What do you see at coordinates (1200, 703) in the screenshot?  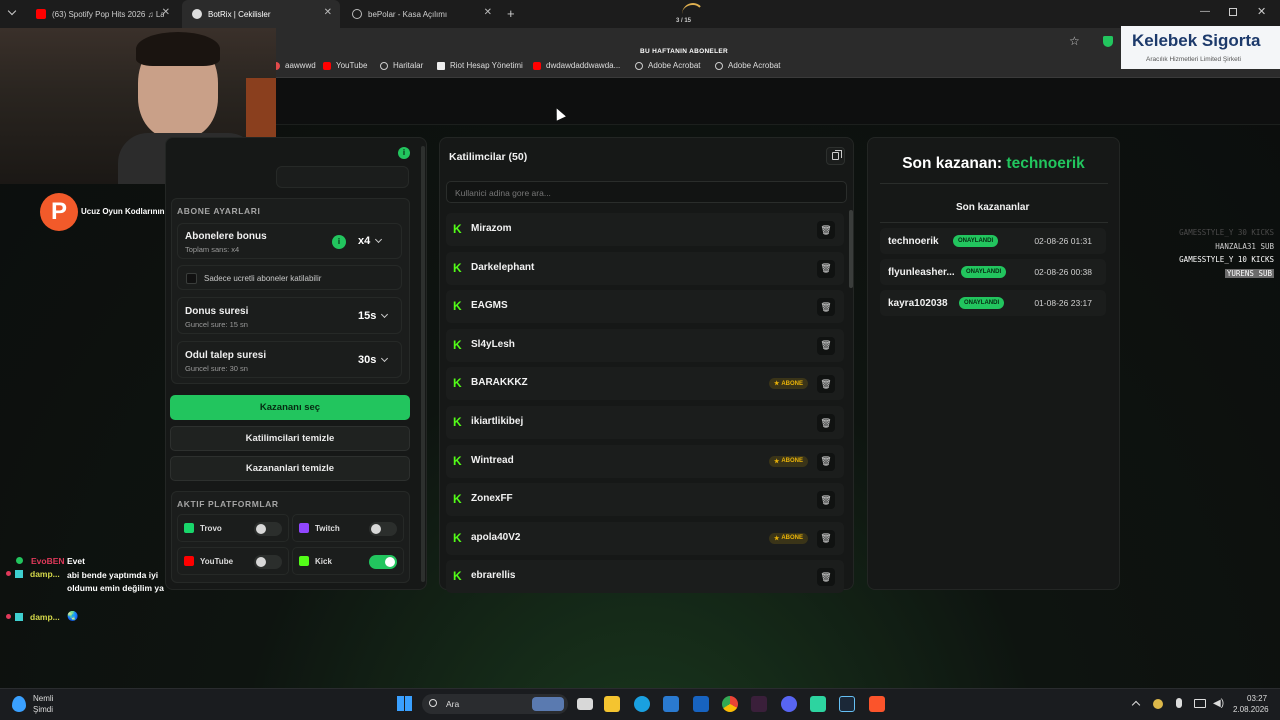 I see `network-icon` at bounding box center [1200, 703].